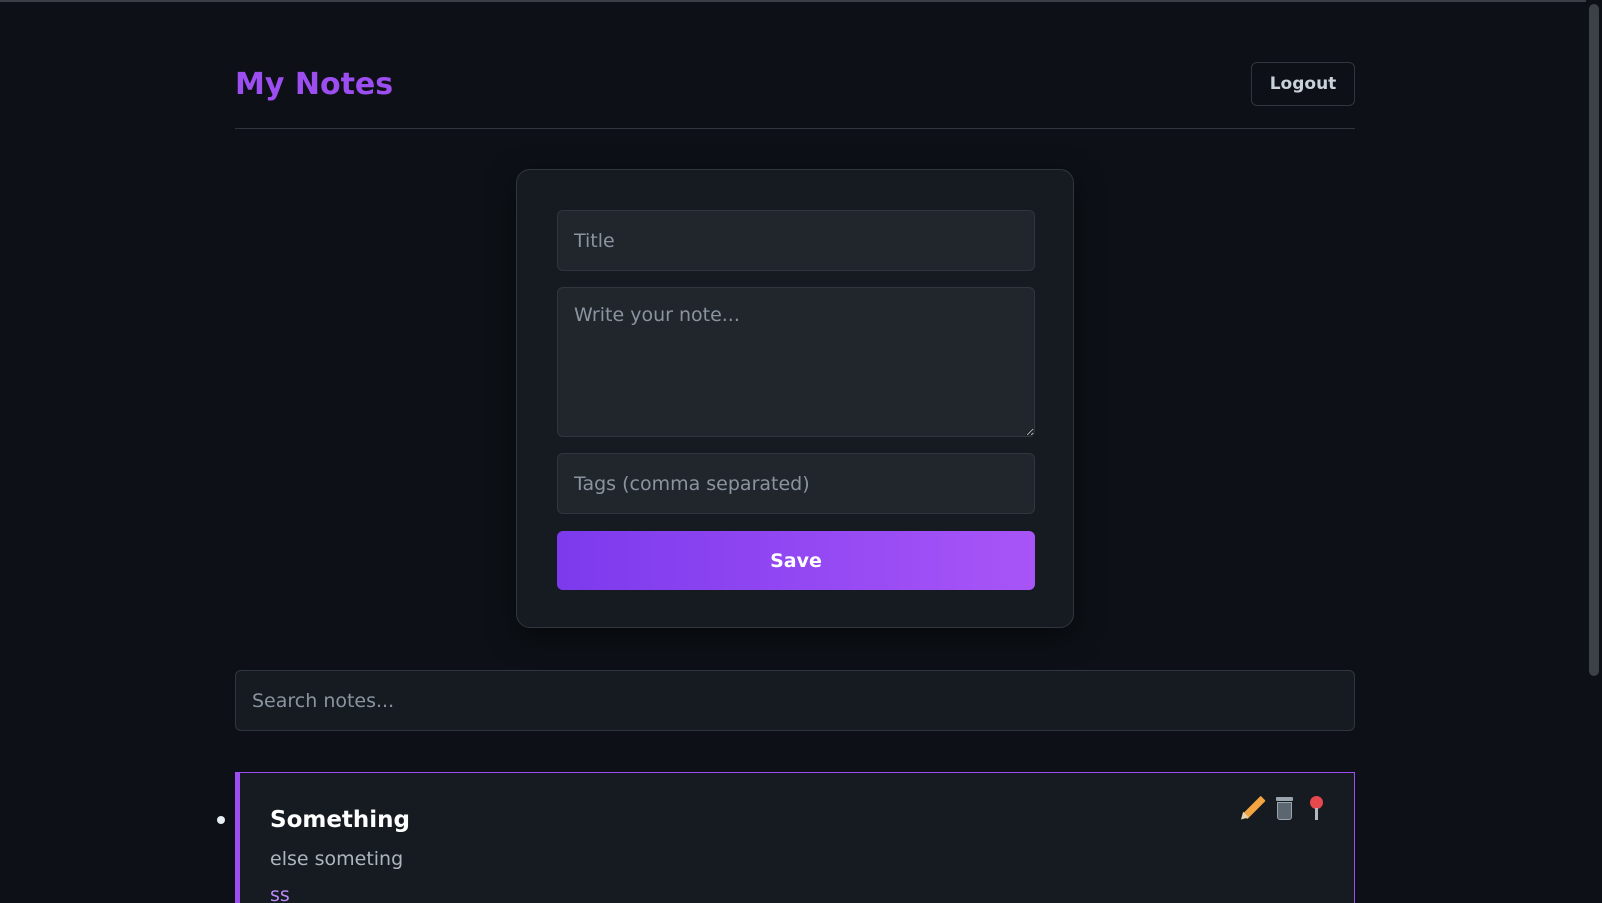 The width and height of the screenshot is (1602, 903). I want to click on vertical-scrollbar, so click(1594, 451).